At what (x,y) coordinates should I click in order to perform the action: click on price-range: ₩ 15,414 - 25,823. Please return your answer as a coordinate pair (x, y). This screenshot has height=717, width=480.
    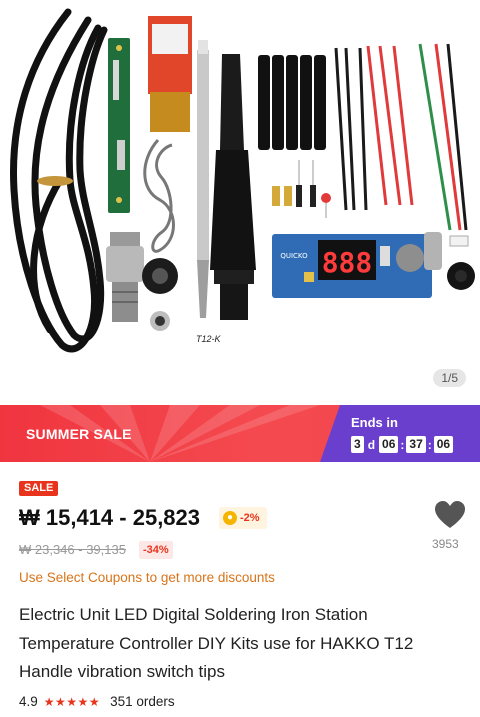
    Looking at the image, I should click on (110, 517).